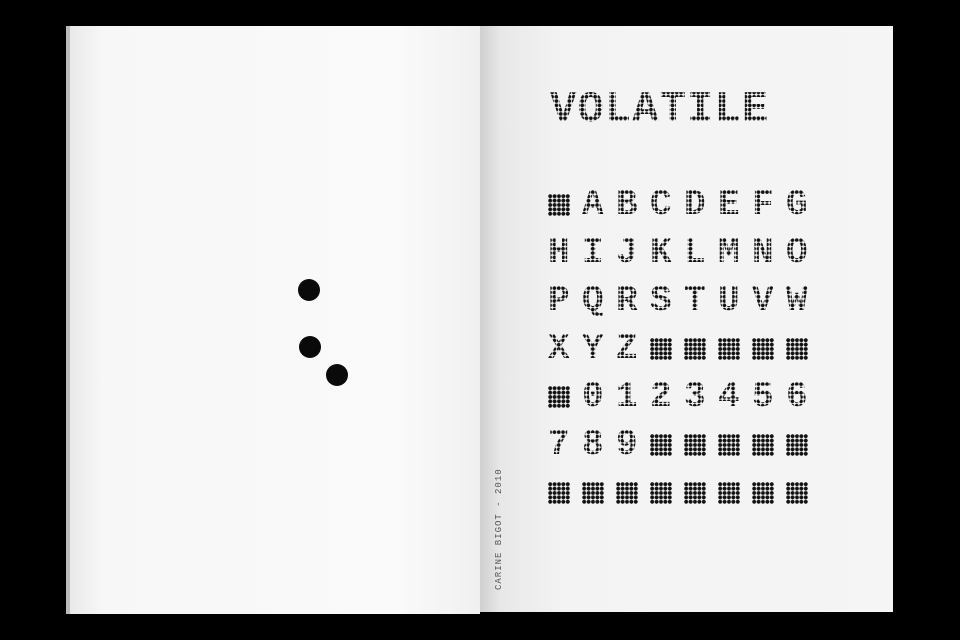 This screenshot has width=960, height=640. I want to click on glyph: J, so click(633, 253).